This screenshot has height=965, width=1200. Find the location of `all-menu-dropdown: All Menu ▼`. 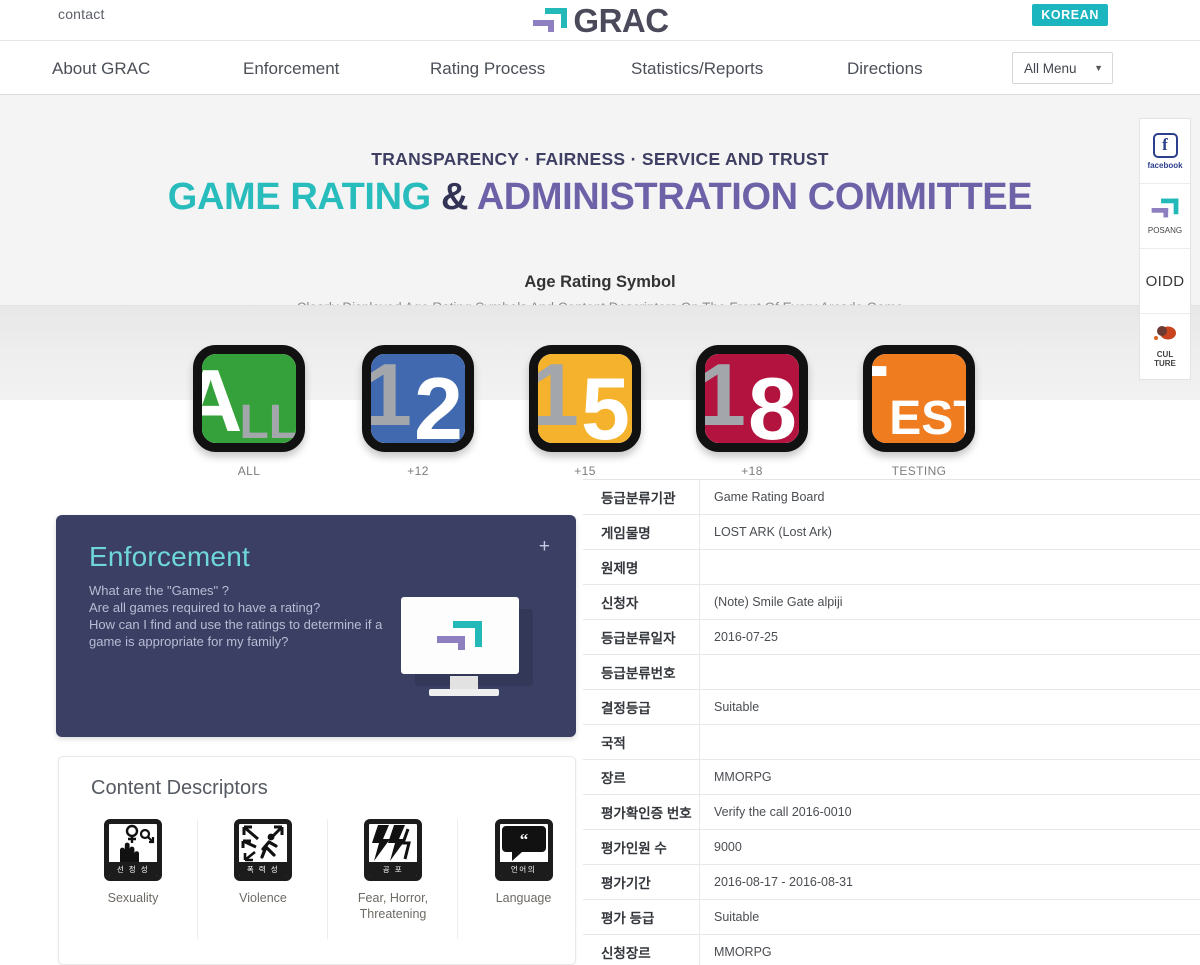

all-menu-dropdown: All Menu ▼ is located at coordinates (1062, 68).